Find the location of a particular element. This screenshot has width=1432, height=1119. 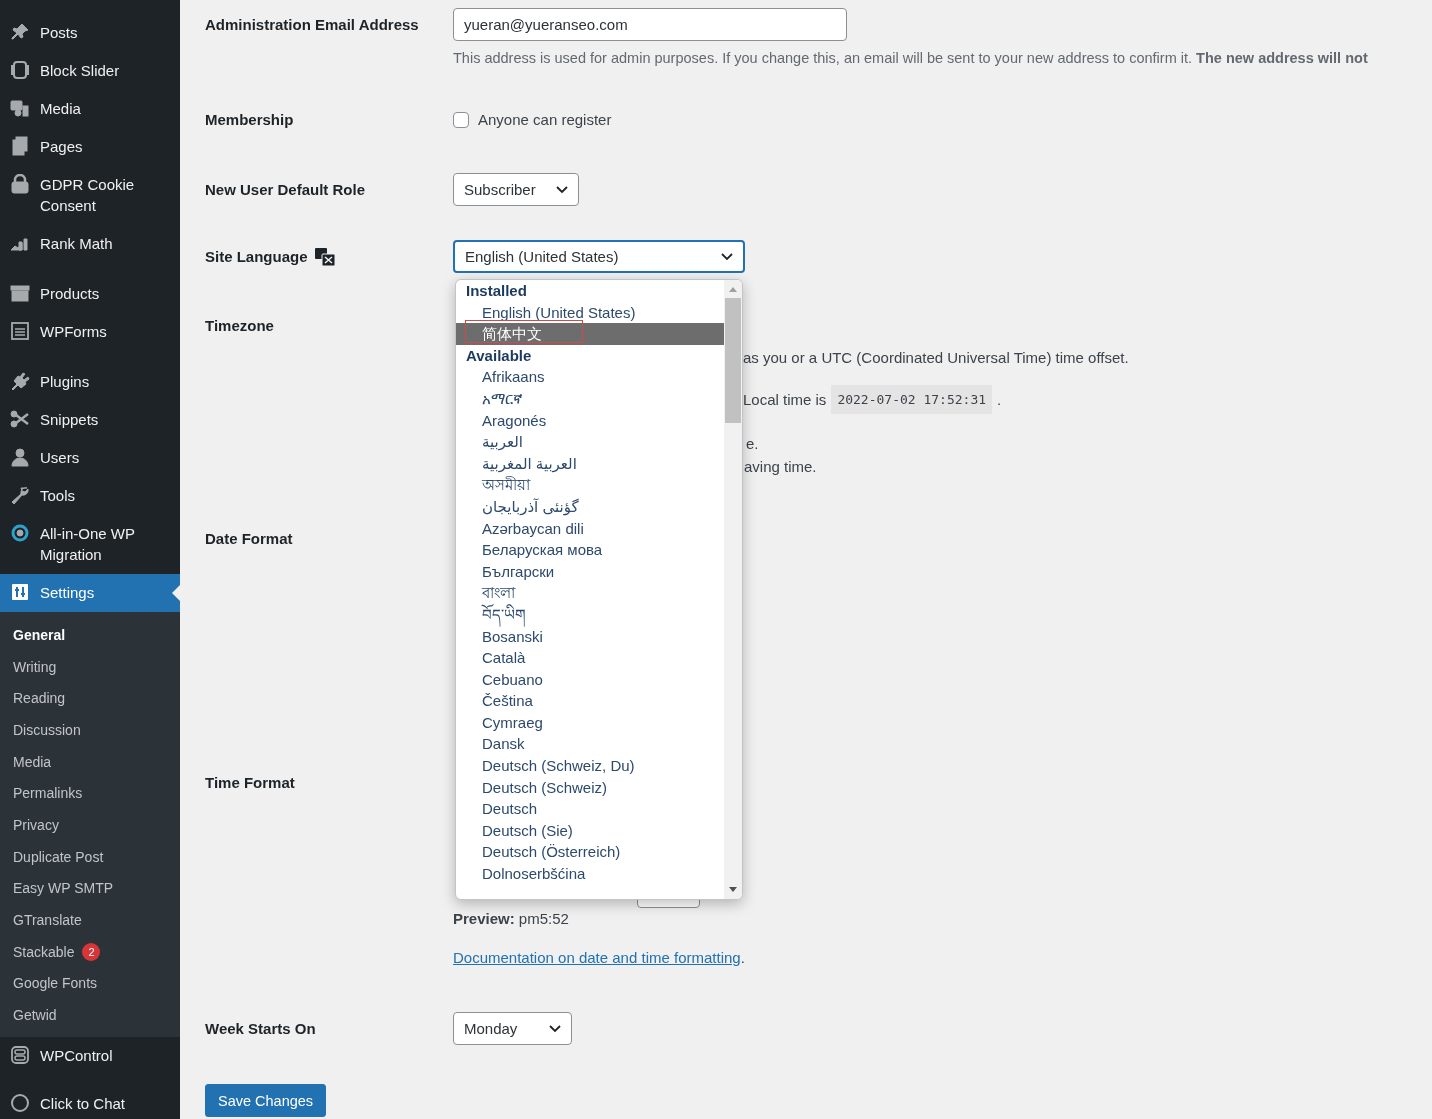

setting-label: Site Language is located at coordinates (256, 256).